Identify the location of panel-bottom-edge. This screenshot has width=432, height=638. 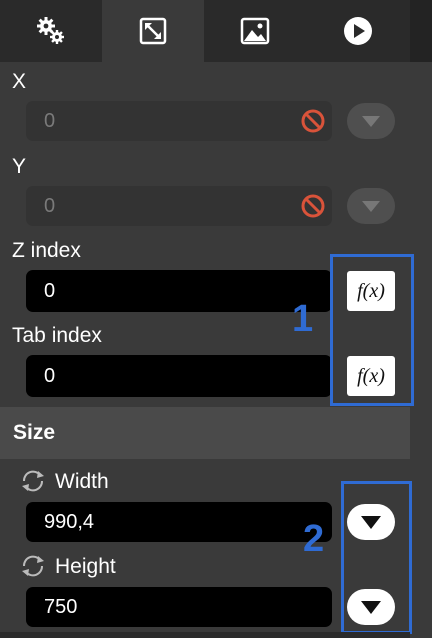
(205, 635).